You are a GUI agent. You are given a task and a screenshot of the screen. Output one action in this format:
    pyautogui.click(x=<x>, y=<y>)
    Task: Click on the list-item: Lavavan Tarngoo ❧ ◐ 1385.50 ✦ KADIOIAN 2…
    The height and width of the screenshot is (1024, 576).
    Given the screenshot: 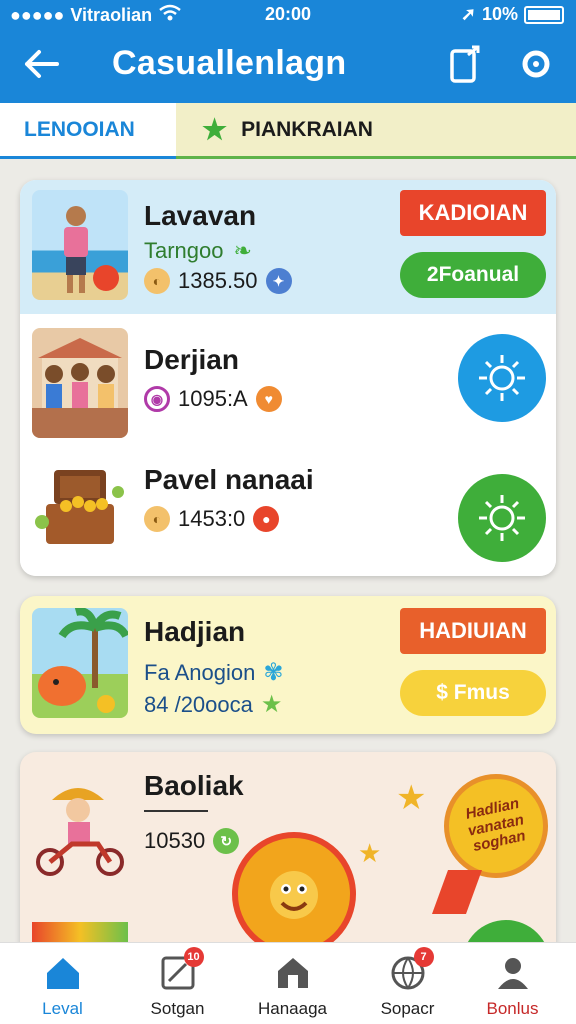 What is the action you would take?
    pyautogui.click(x=288, y=247)
    